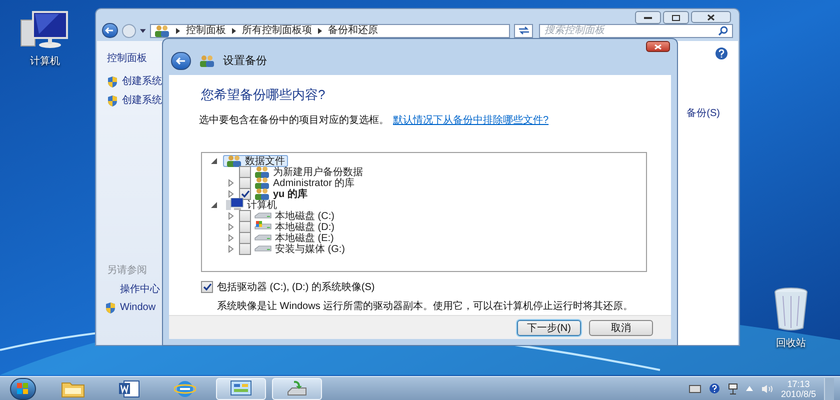  What do you see at coordinates (648, 17) in the screenshot?
I see `minimize-button` at bounding box center [648, 17].